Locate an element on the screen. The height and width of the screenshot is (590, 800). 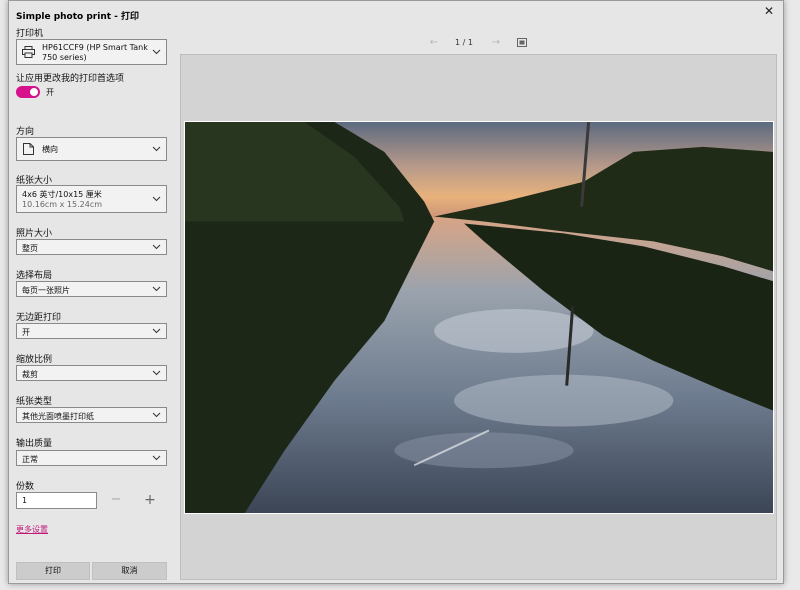
paper-size-dimensions: 10.16cm x 15.24cm is located at coordinates (62, 204).